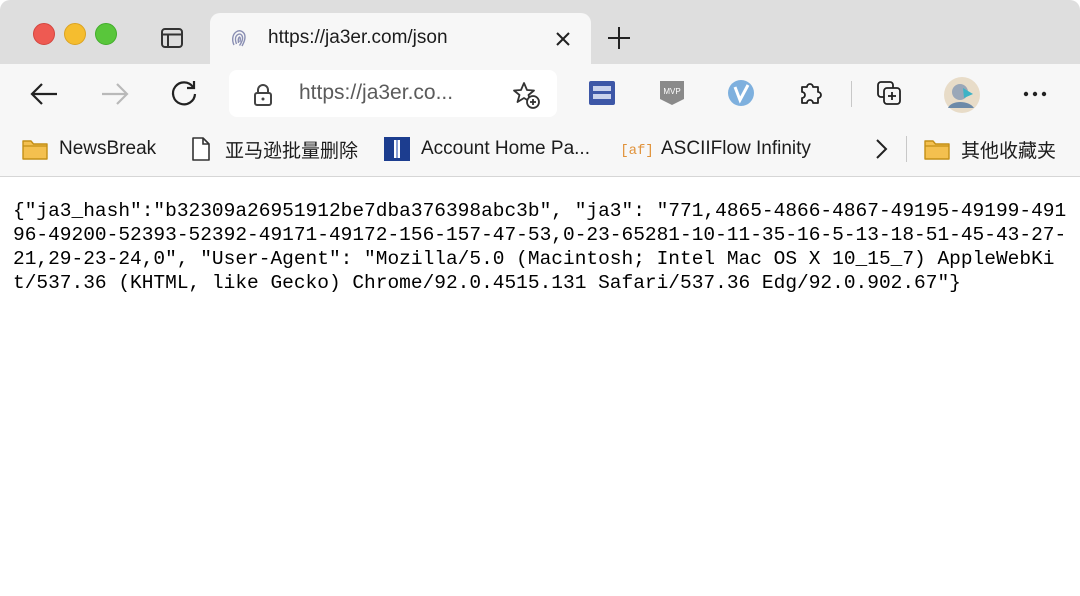 This screenshot has width=1080, height=596. Describe the element at coordinates (1036, 94) in the screenshot. I see `more-options-icon` at that location.